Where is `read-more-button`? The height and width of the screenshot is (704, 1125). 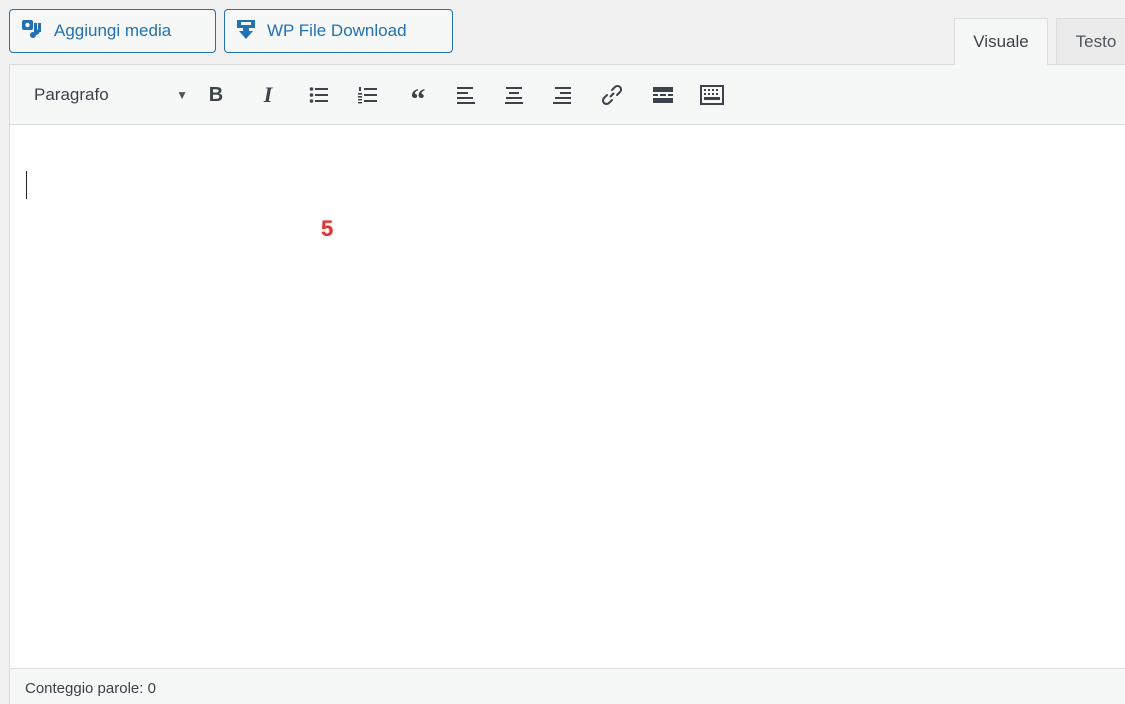
read-more-button is located at coordinates (663, 95).